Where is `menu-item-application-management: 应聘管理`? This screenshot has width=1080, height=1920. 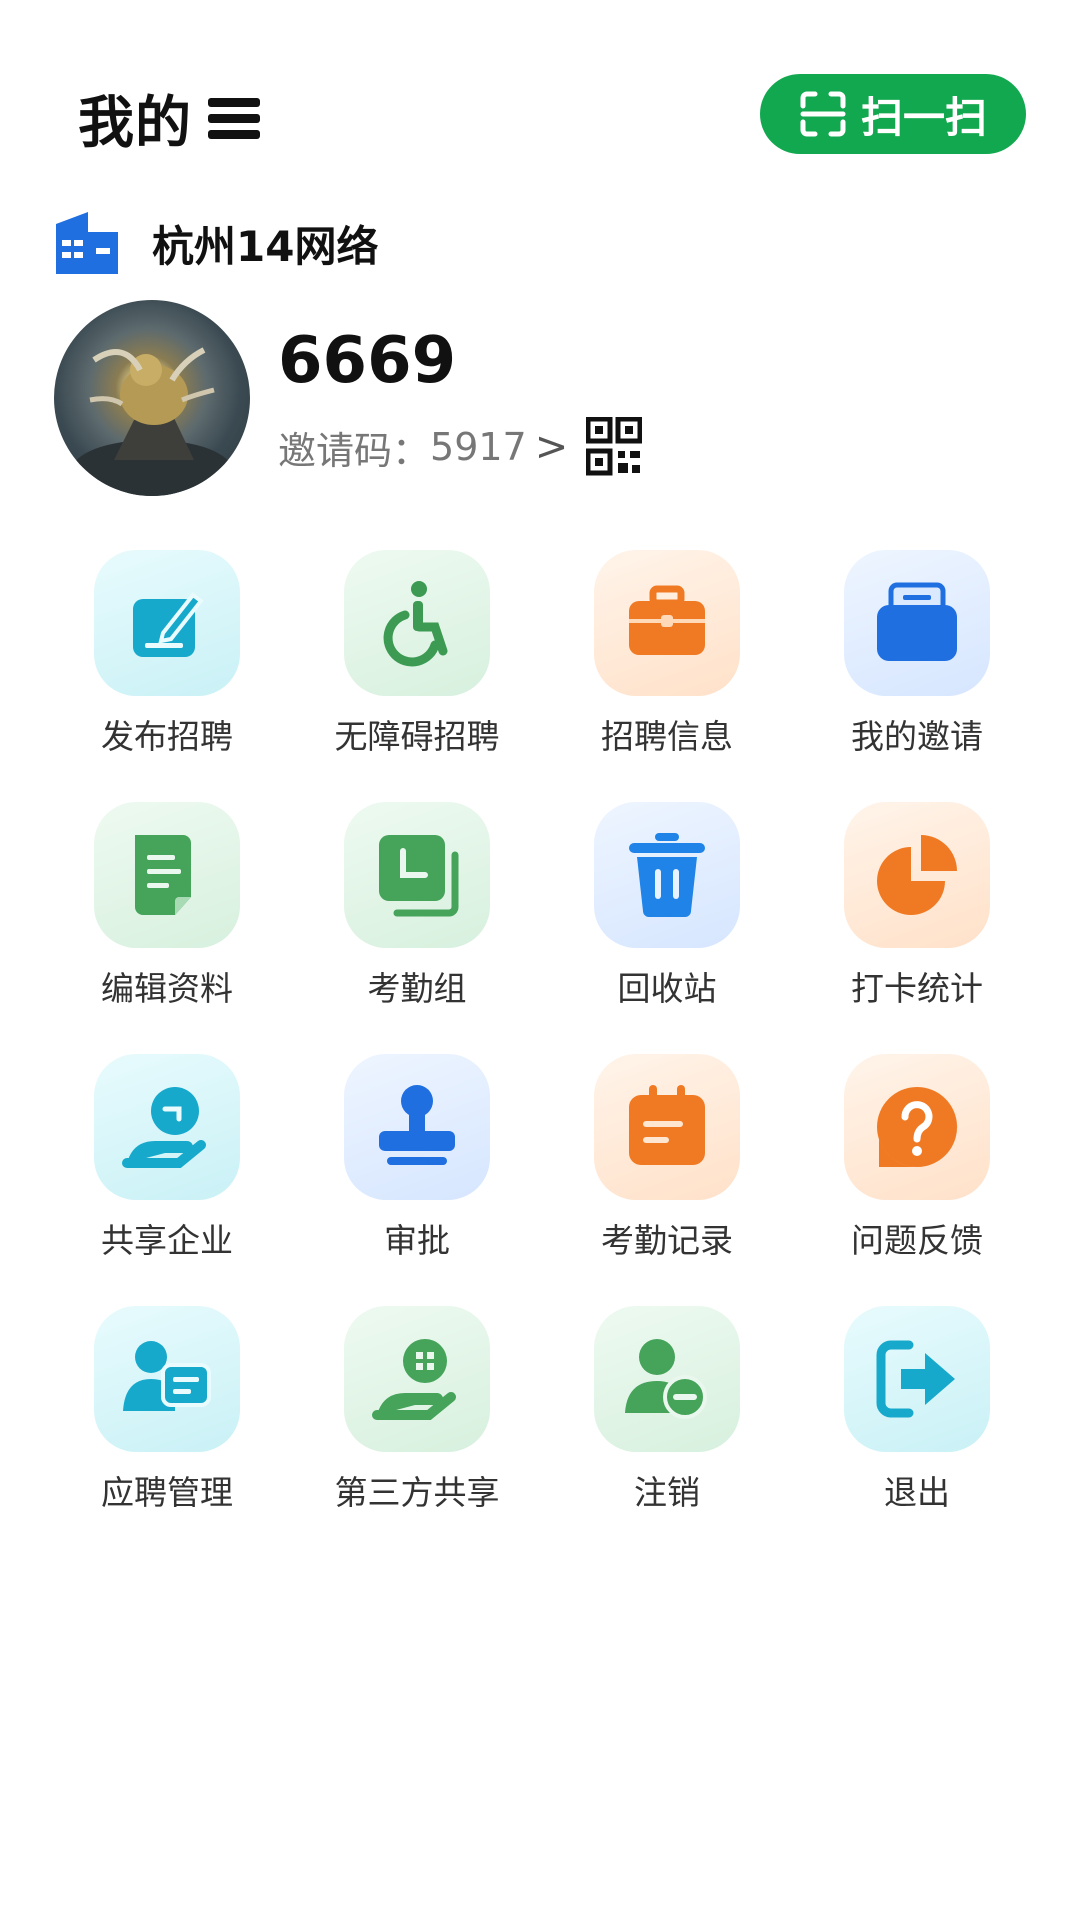
menu-item-application-management: 应聘管理 is located at coordinates (167, 1416).